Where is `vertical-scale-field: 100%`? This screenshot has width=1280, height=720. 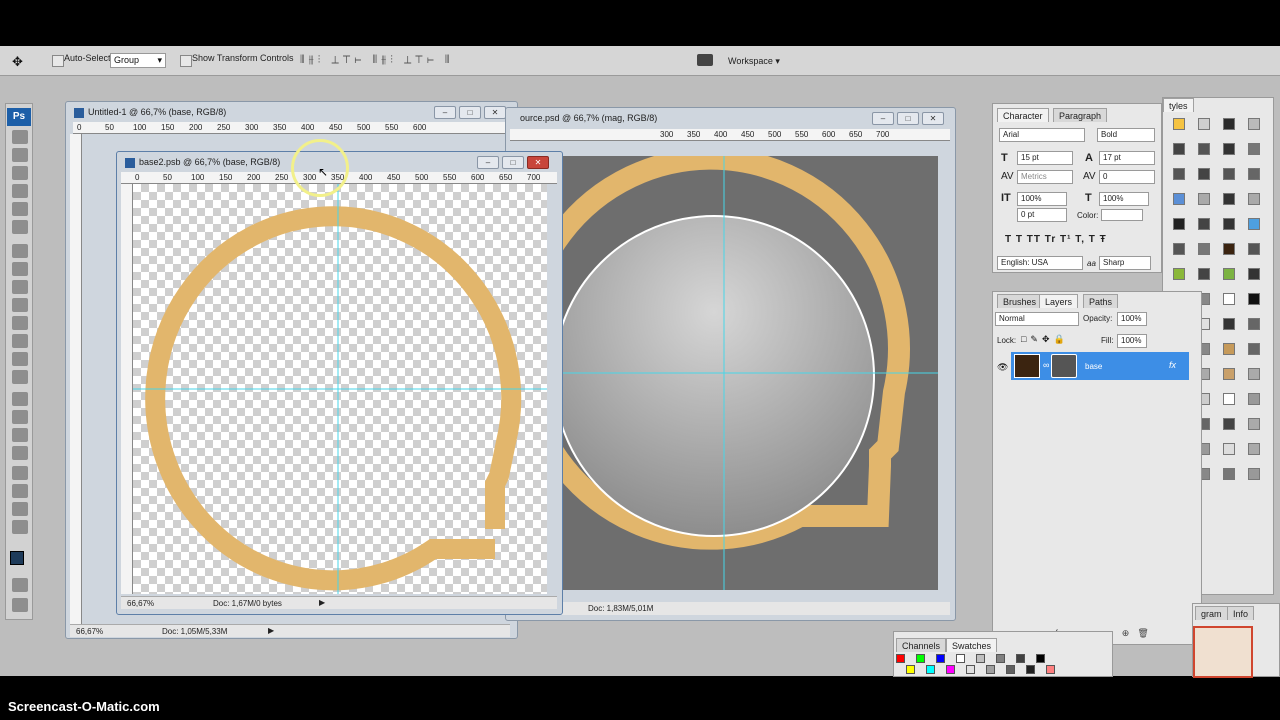
vertical-scale-field: 100% is located at coordinates (1042, 199).